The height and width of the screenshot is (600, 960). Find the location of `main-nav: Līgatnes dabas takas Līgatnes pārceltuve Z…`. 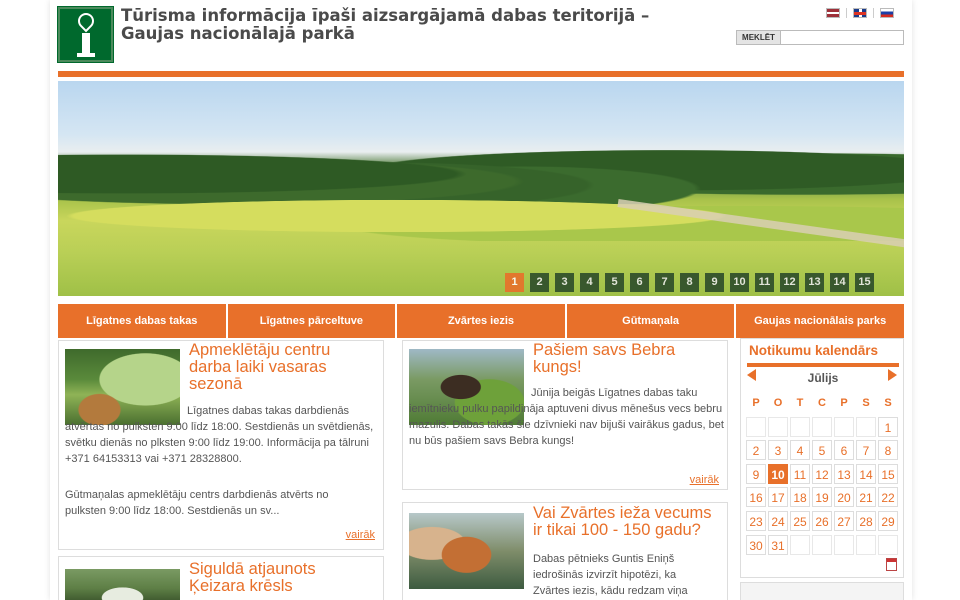

main-nav: Līgatnes dabas takas Līgatnes pārceltuve Z… is located at coordinates (481, 321).